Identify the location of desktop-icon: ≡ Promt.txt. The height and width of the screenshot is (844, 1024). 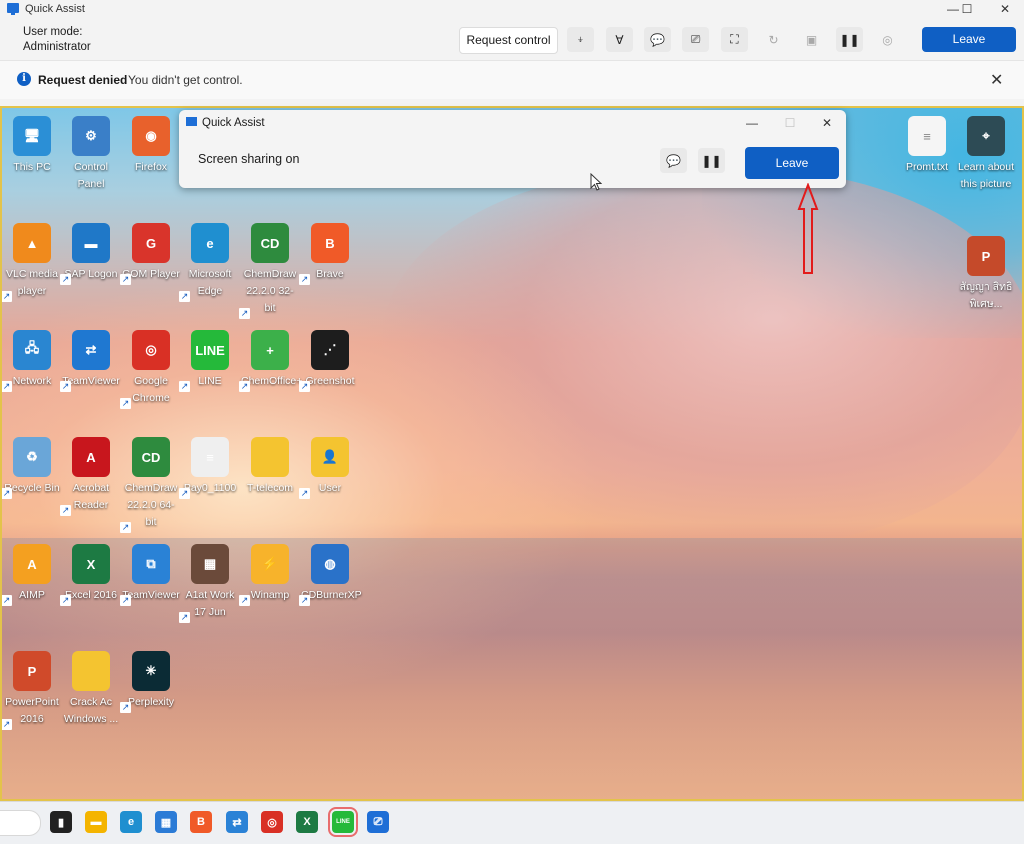
(927, 146).